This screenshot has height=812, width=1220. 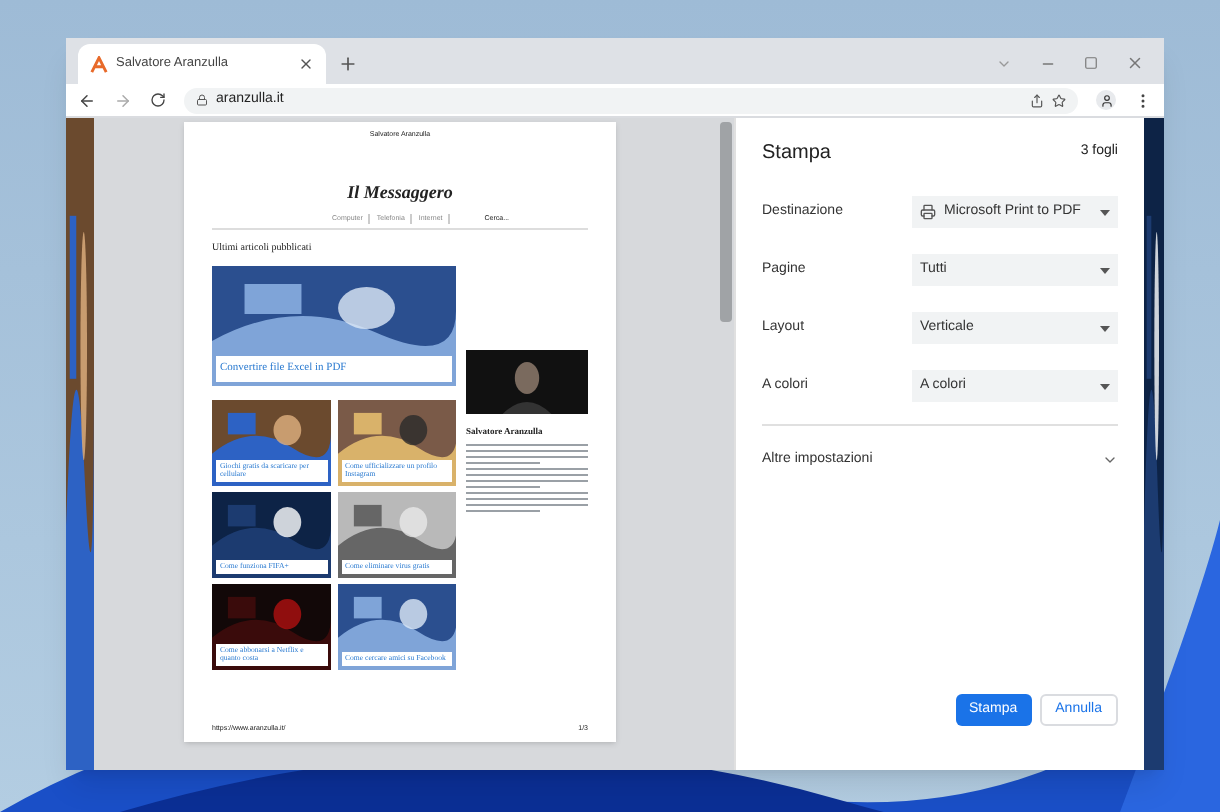 I want to click on author-photo, so click(x=527, y=381).